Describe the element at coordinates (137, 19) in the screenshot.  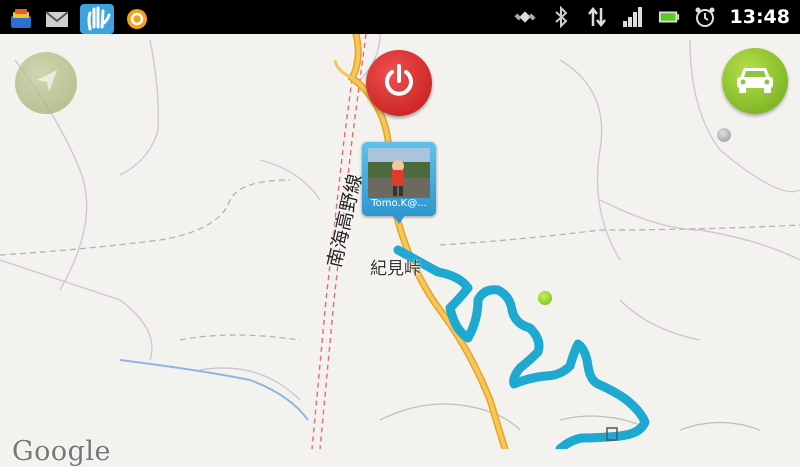
I see `orange-app-icon` at that location.